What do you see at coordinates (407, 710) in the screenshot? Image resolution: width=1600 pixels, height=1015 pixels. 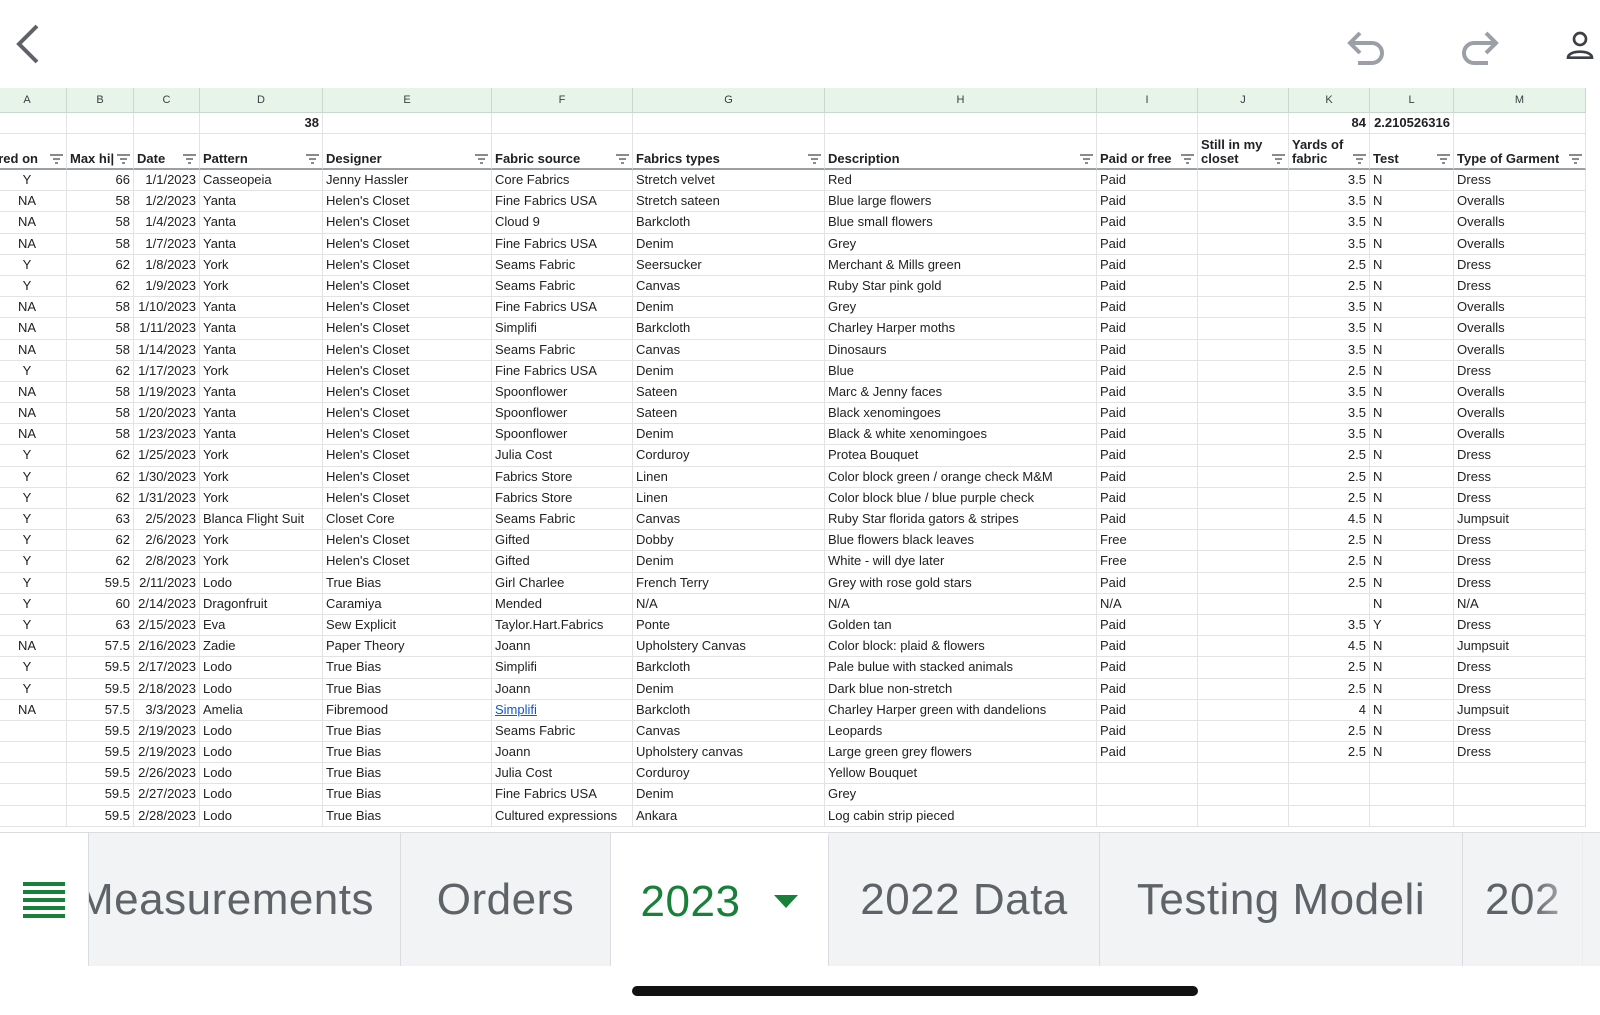 I see `table-cell: Fibremood` at bounding box center [407, 710].